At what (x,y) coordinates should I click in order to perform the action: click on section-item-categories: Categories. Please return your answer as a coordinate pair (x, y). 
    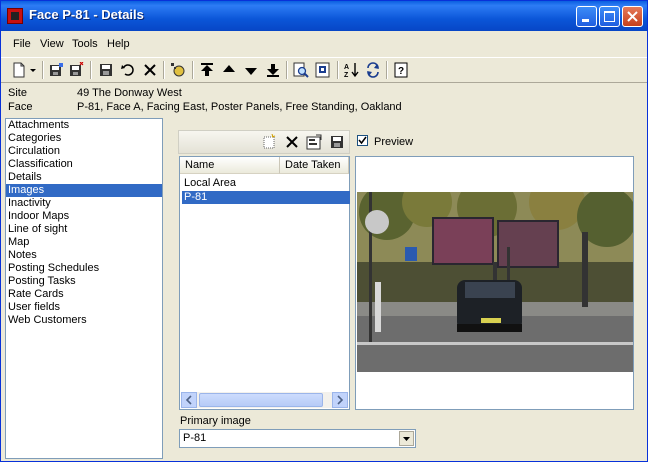
    Looking at the image, I should click on (84, 138).